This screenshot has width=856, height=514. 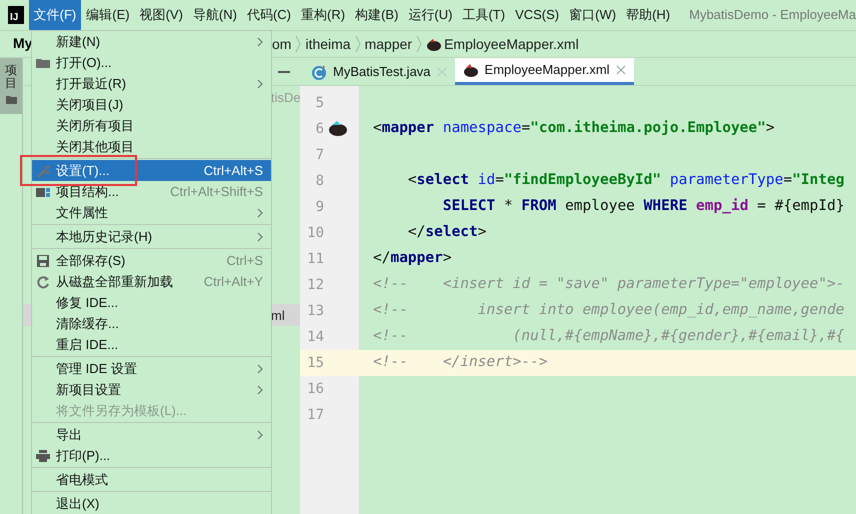 What do you see at coordinates (55, 15) in the screenshot?
I see `menu-bar-item: 文件(F)` at bounding box center [55, 15].